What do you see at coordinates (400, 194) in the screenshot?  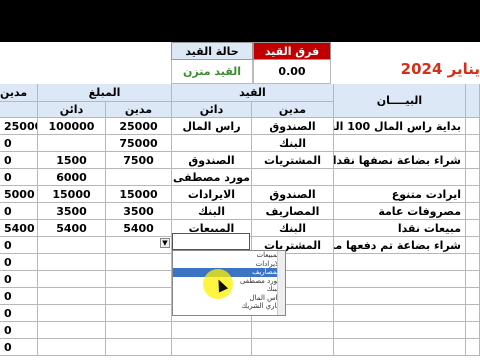 I see `cell-desc: ايرادت متنوع` at bounding box center [400, 194].